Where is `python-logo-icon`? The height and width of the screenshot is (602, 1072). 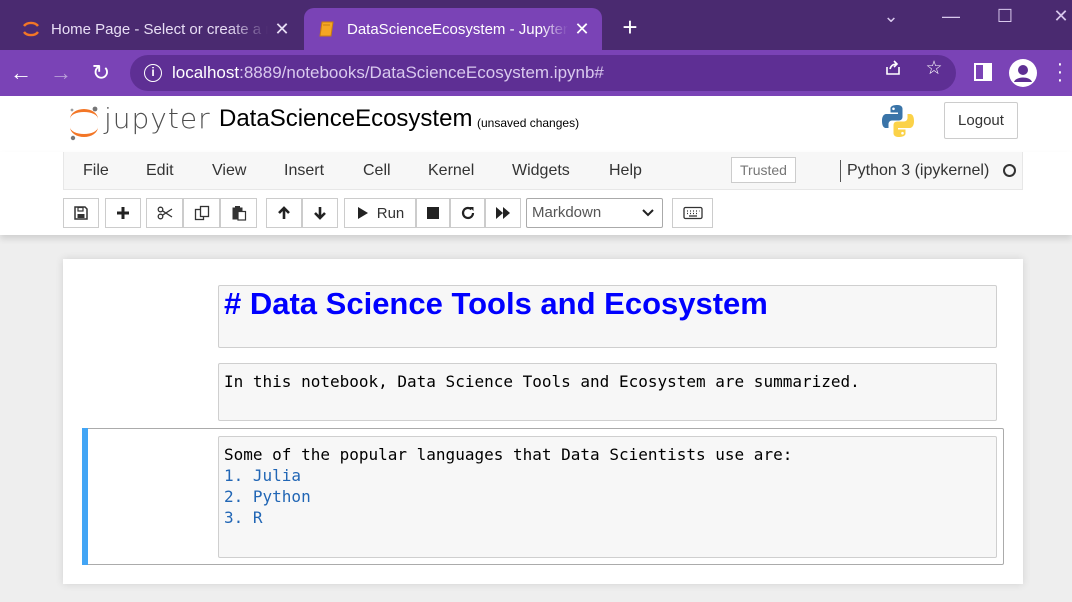 python-logo-icon is located at coordinates (898, 121).